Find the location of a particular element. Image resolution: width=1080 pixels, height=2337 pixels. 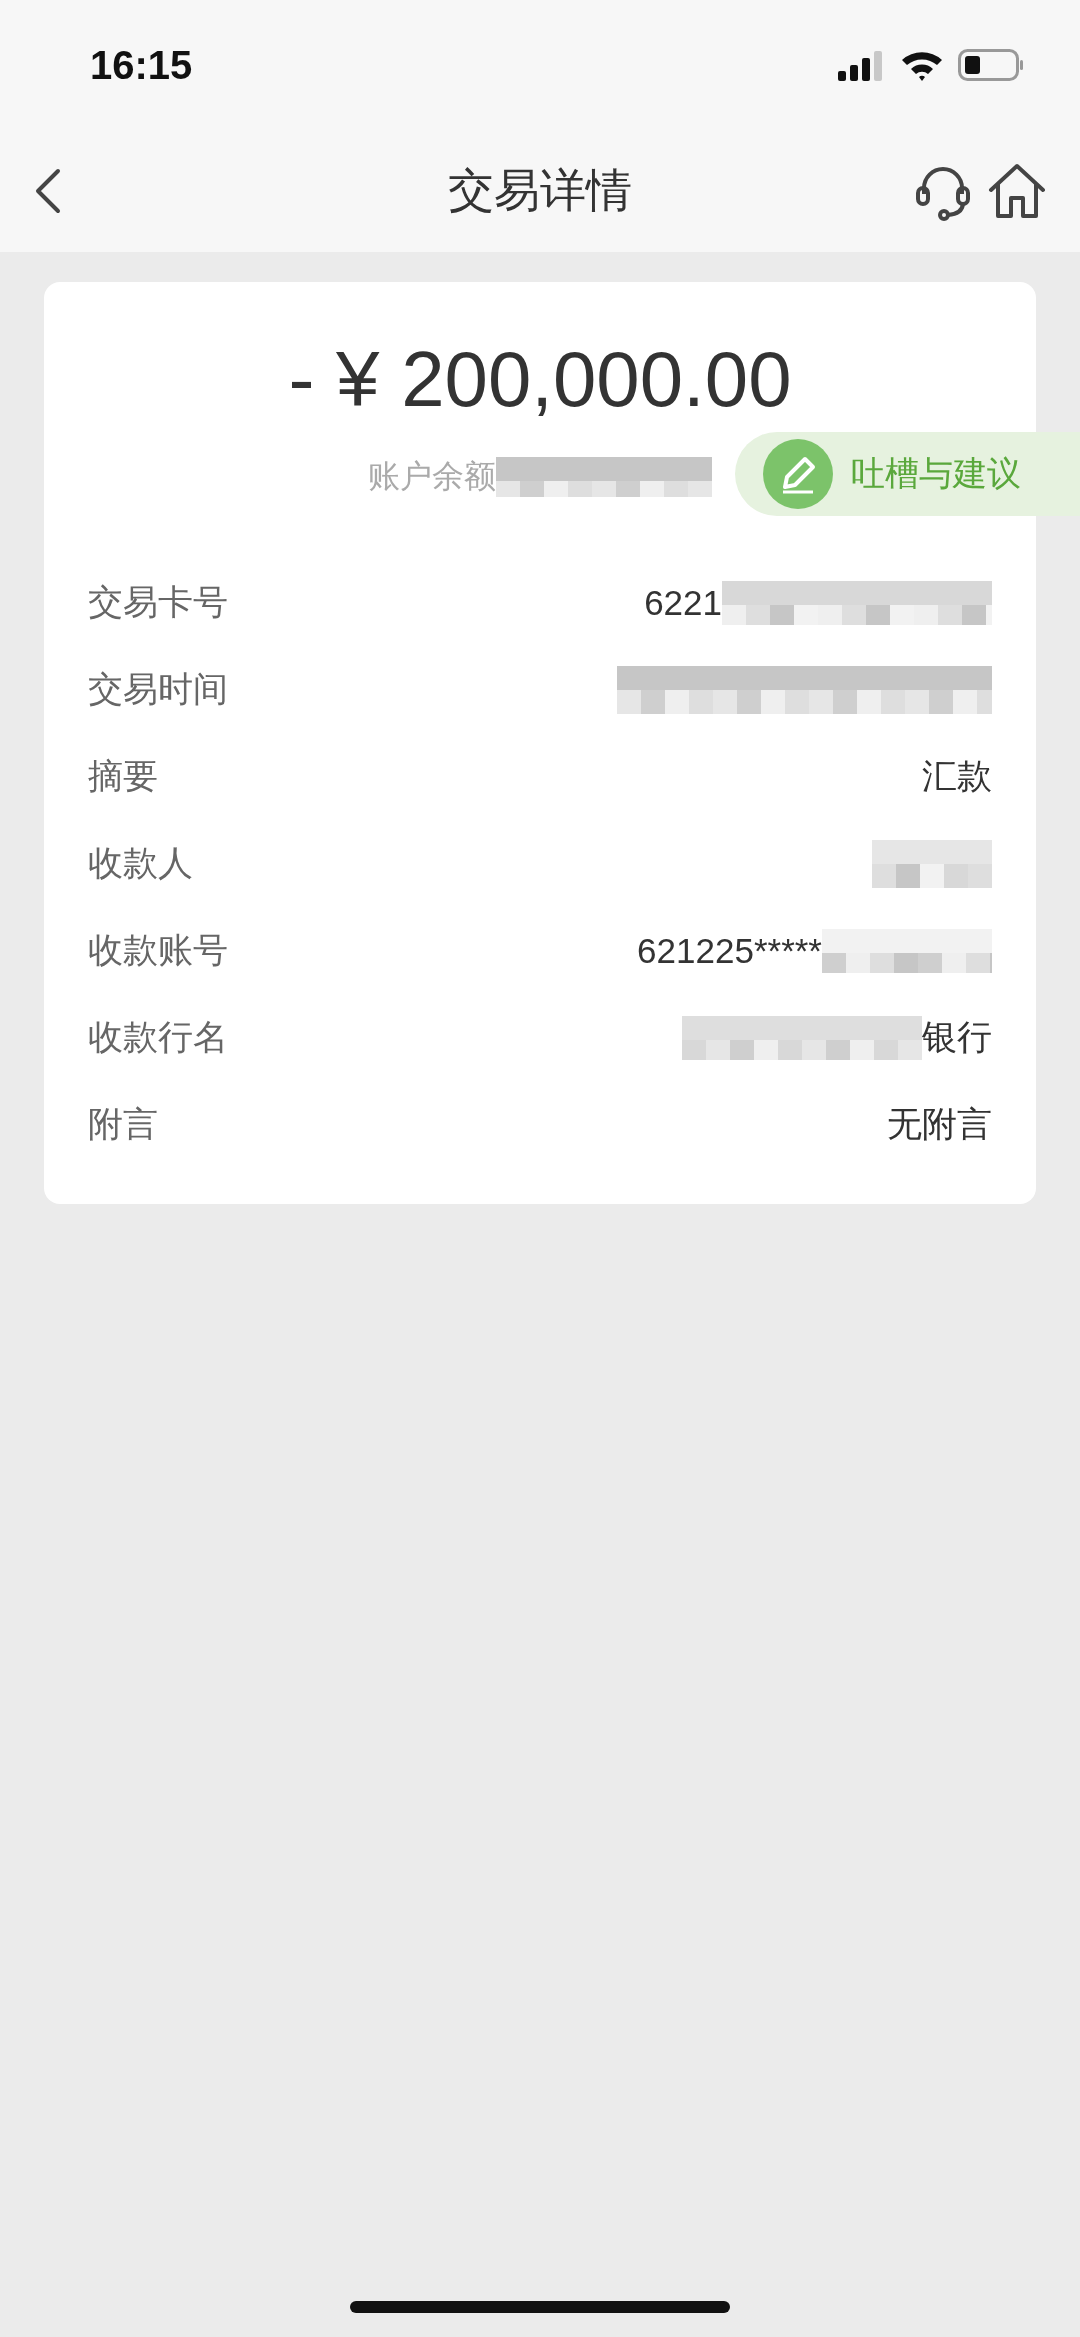

detail-label: 摘要 is located at coordinates (123, 776).